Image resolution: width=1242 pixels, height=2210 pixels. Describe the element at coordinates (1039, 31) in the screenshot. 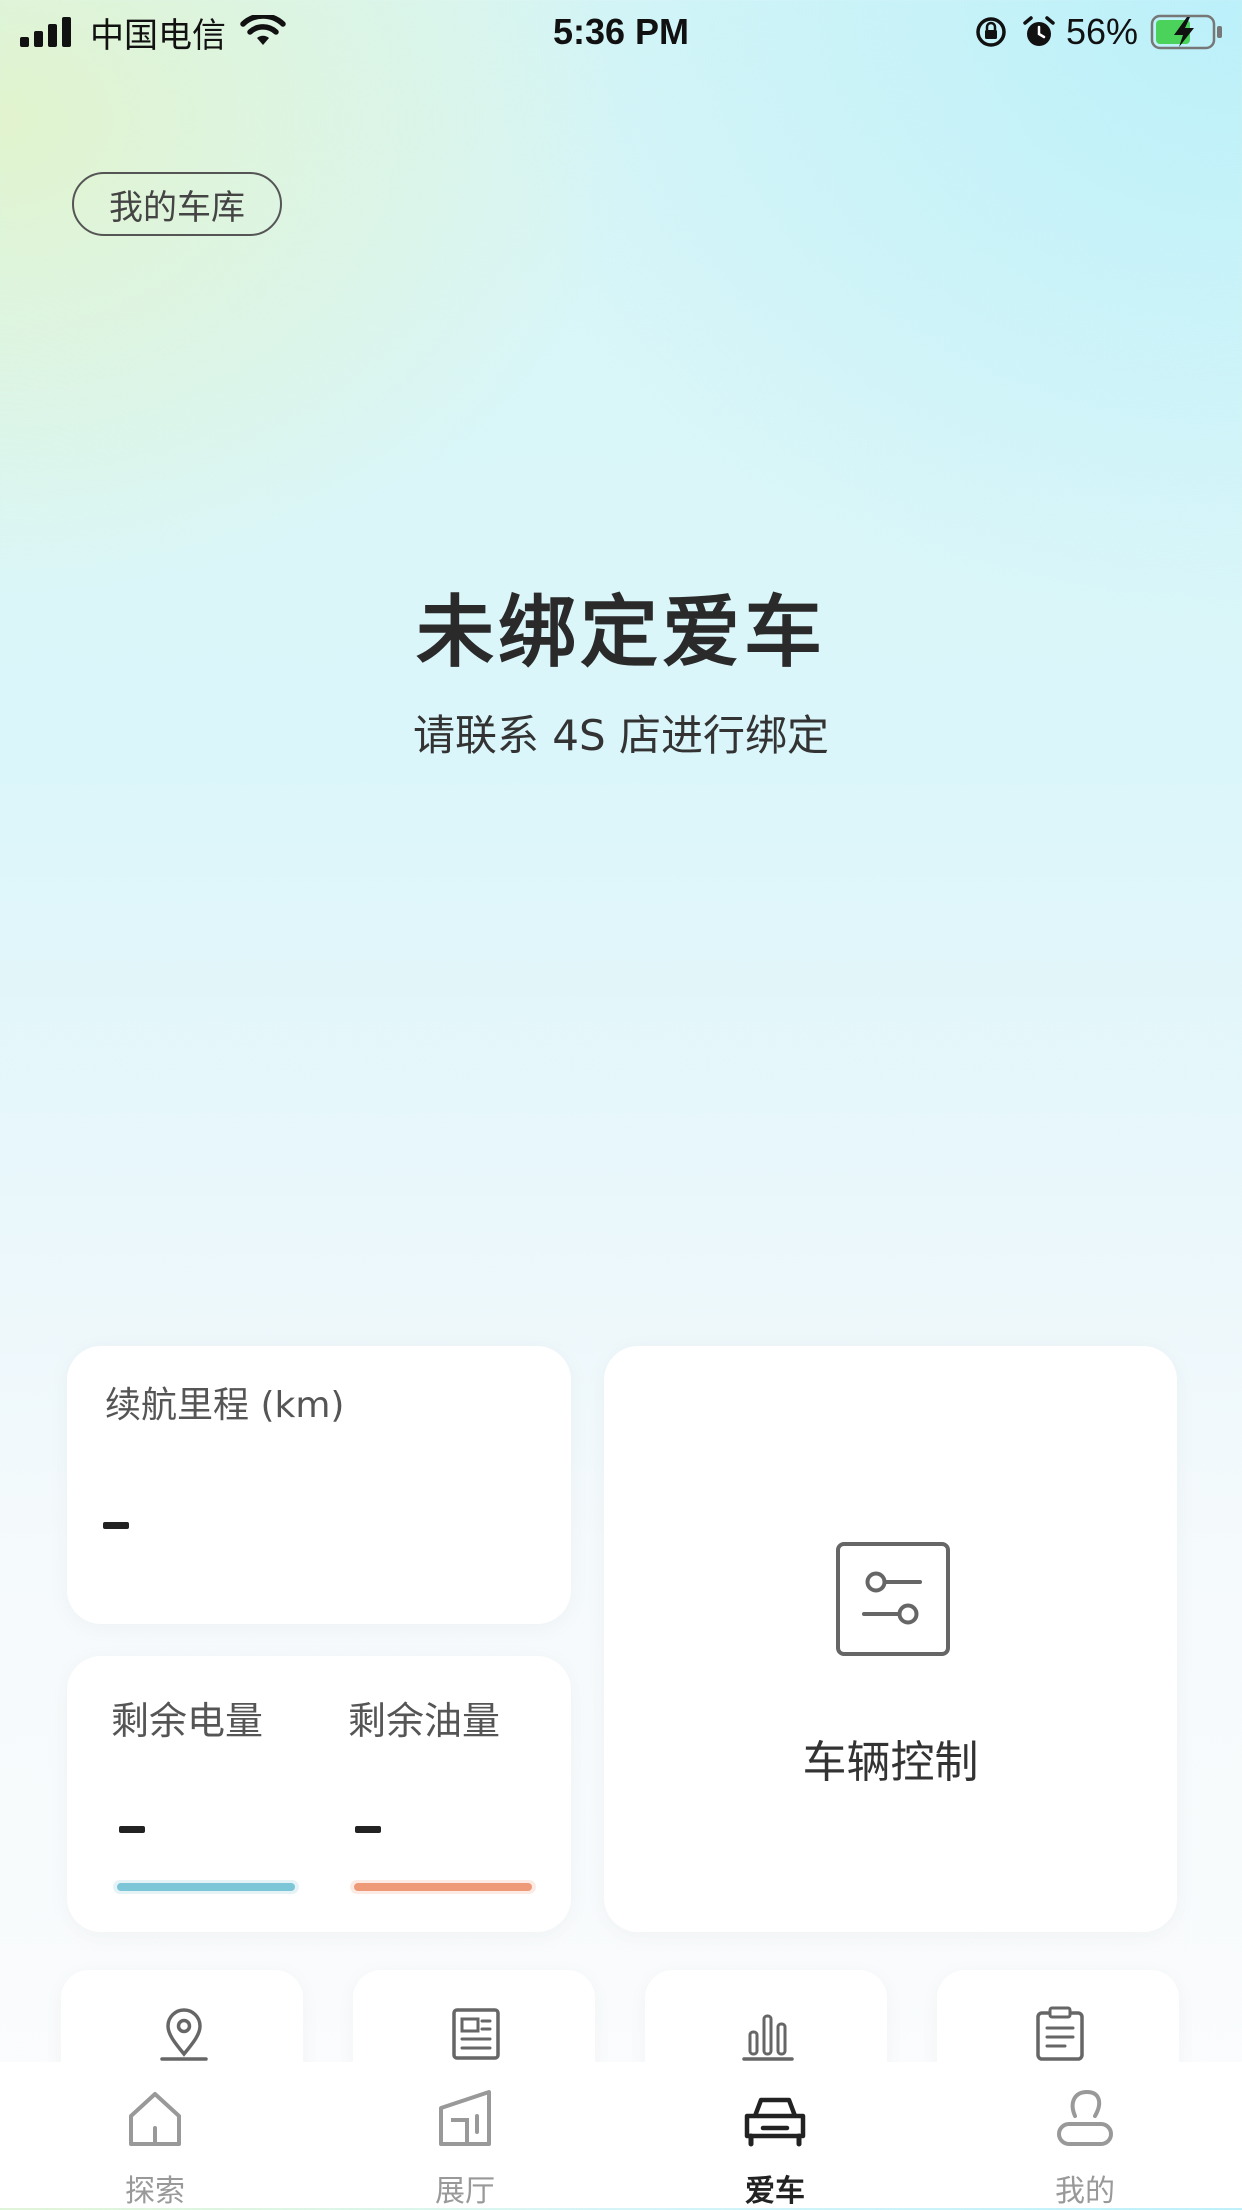

I see `alarm-icon` at that location.